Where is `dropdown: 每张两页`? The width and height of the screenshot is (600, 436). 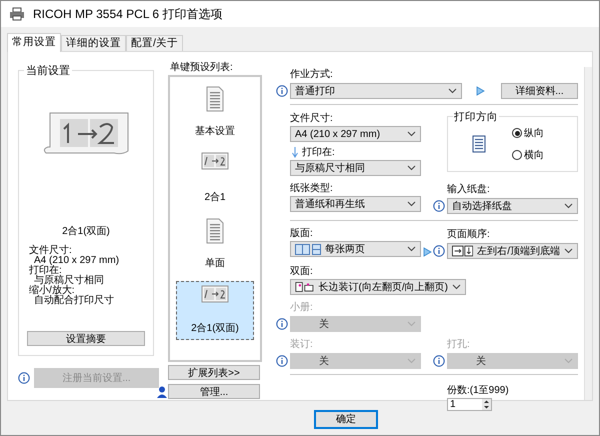
dropdown: 每张两页 is located at coordinates (355, 249).